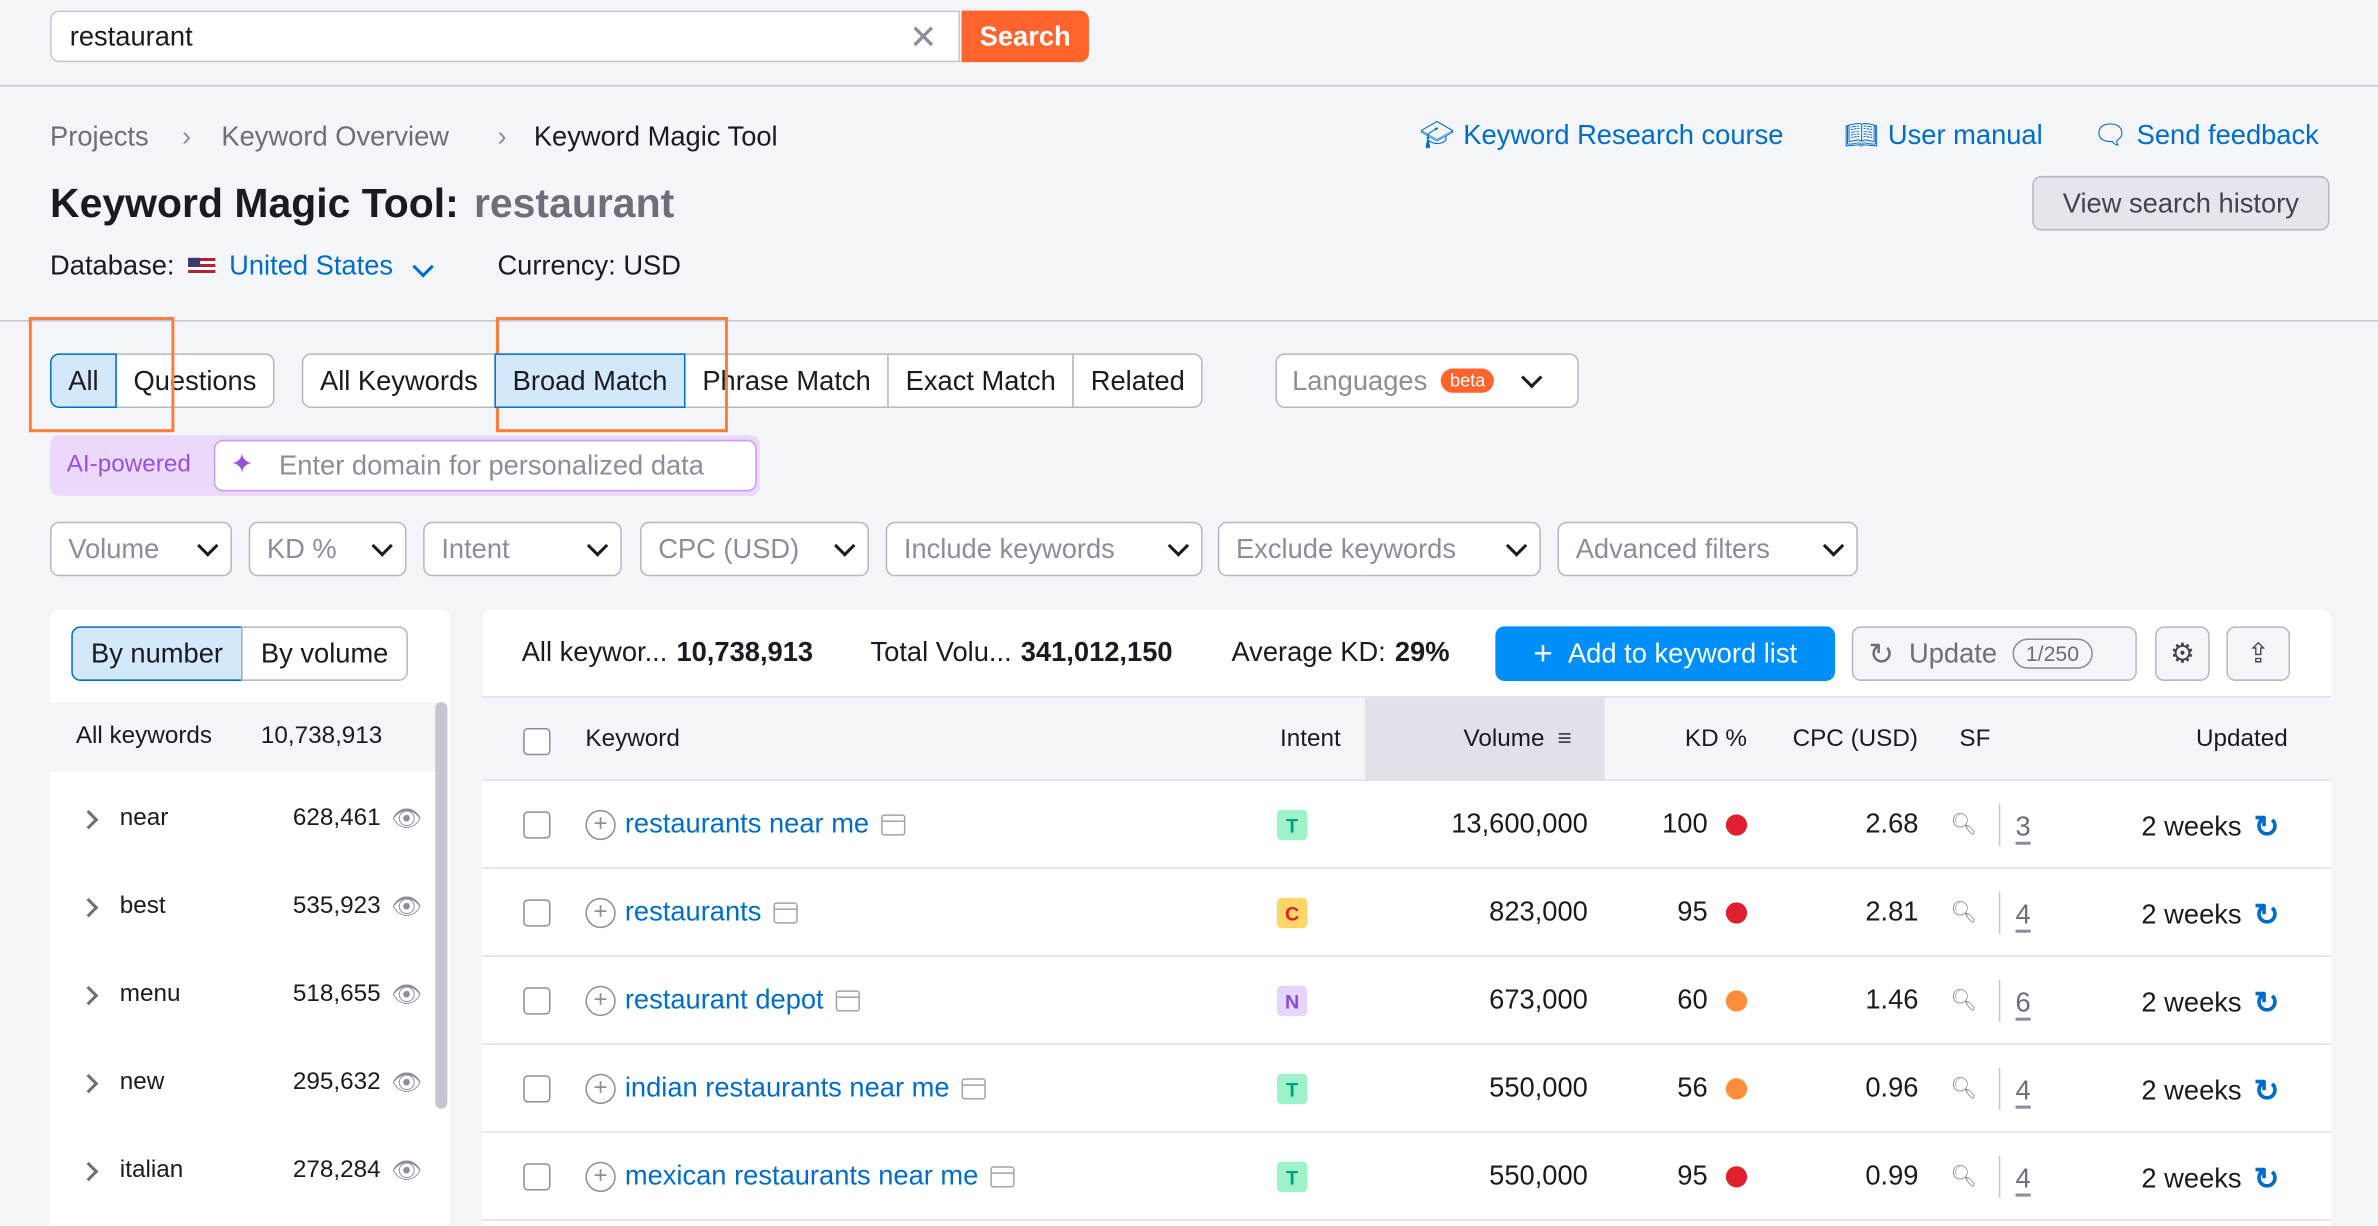 This screenshot has width=2378, height=1226. Describe the element at coordinates (1943, 136) in the screenshot. I see `user-manual-link: 📖︎ User manual` at that location.